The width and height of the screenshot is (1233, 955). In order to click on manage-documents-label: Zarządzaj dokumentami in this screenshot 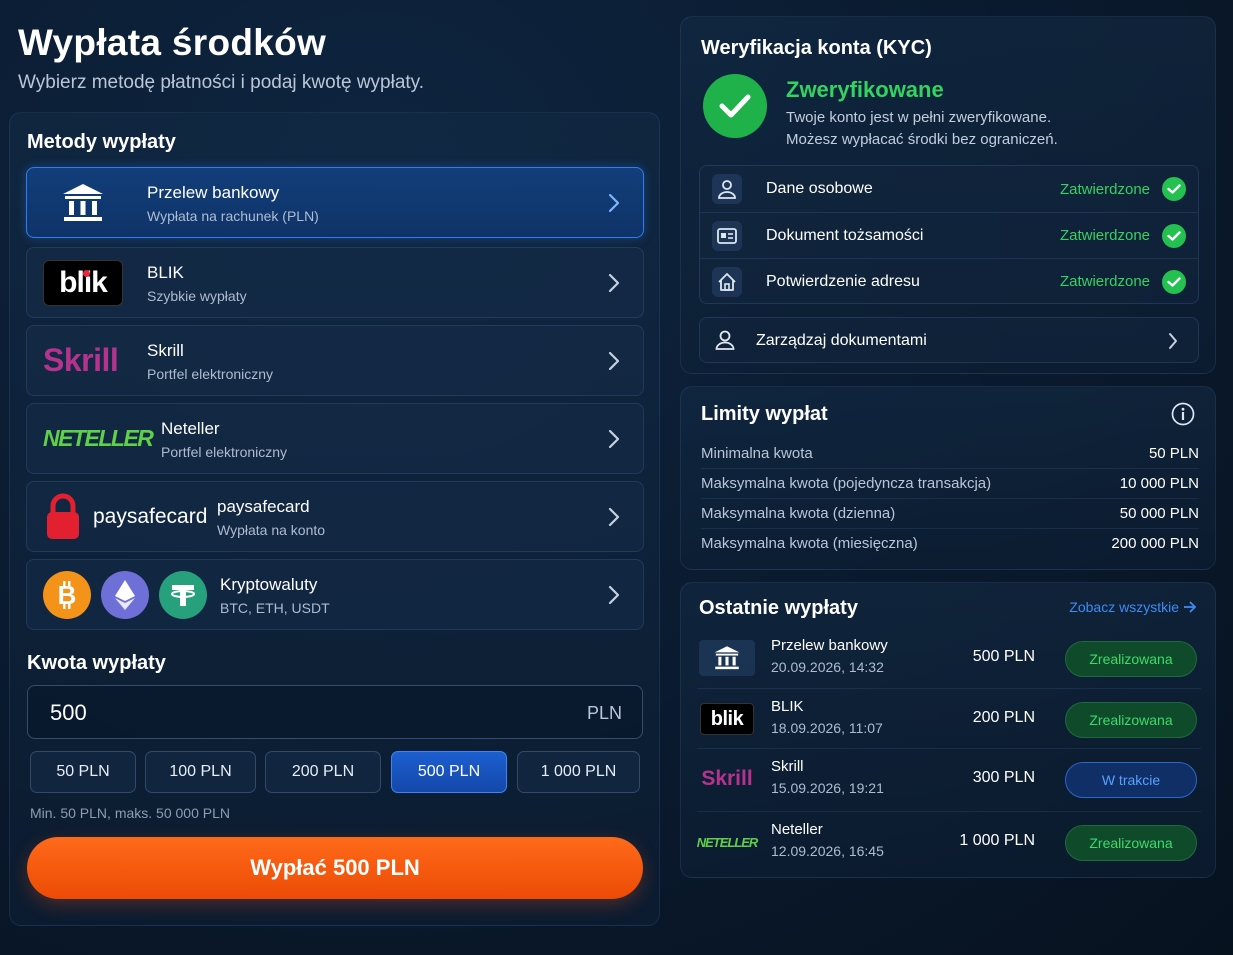, I will do `click(841, 340)`.